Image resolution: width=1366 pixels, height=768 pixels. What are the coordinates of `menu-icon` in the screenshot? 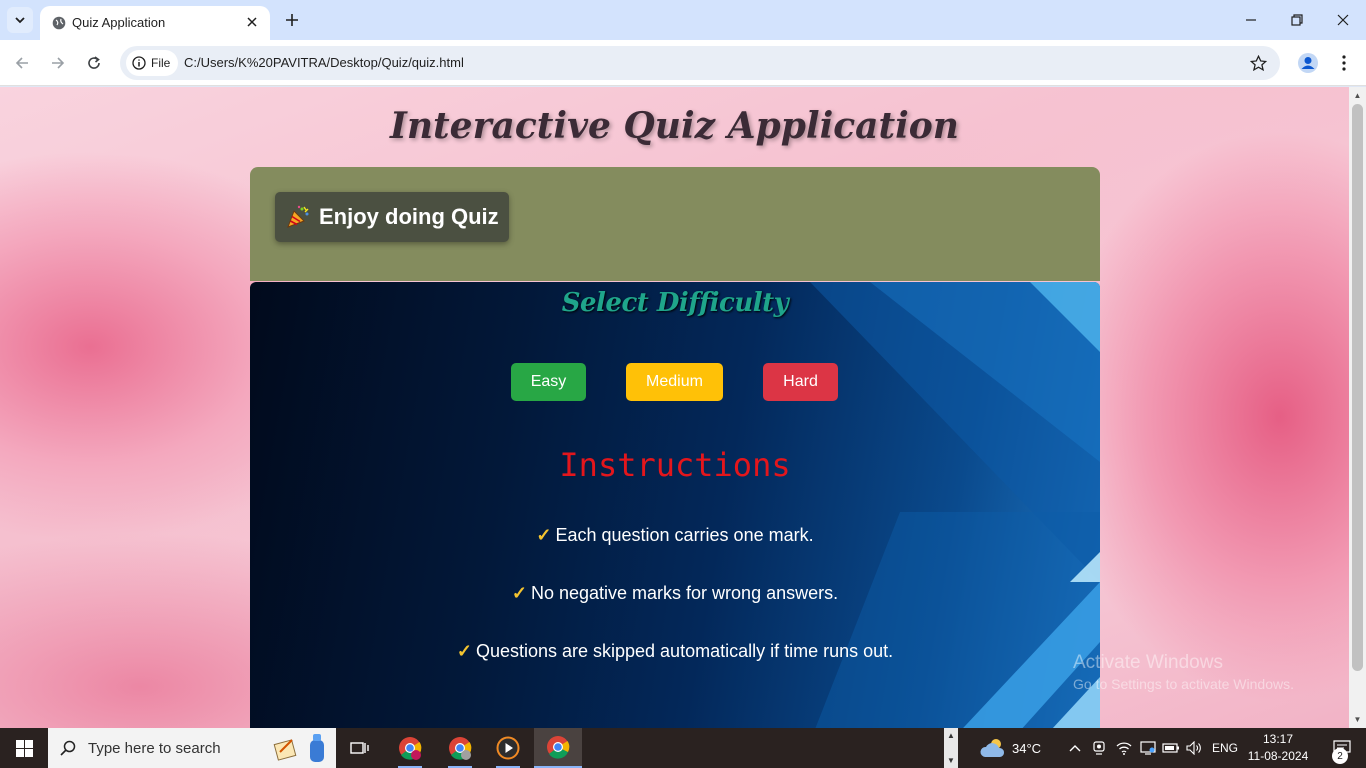 It's located at (1344, 63).